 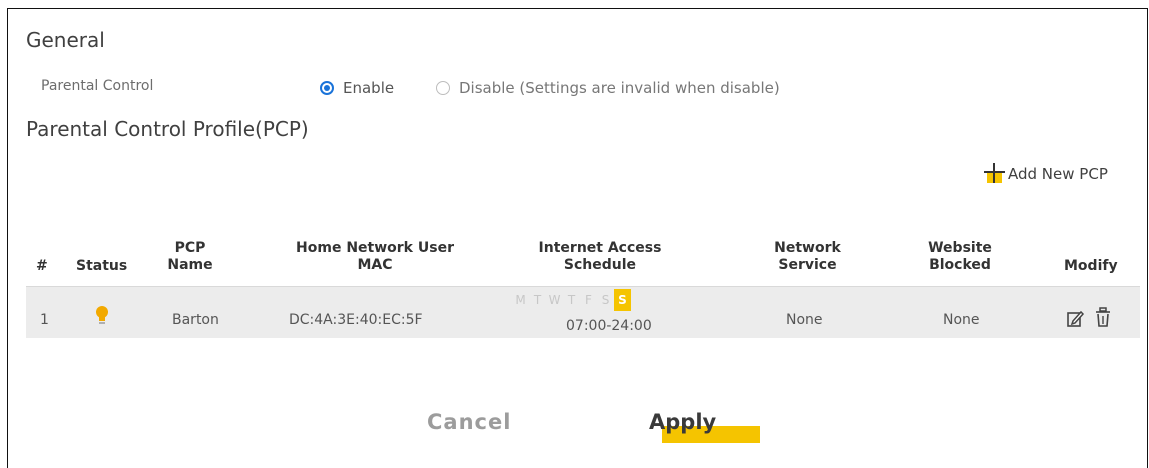 I want to click on schedule-time: 07:00-24:00, so click(x=609, y=326).